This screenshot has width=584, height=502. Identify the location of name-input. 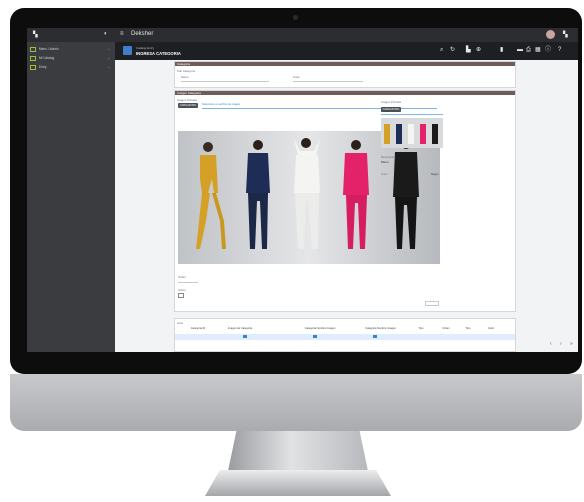
(225, 80).